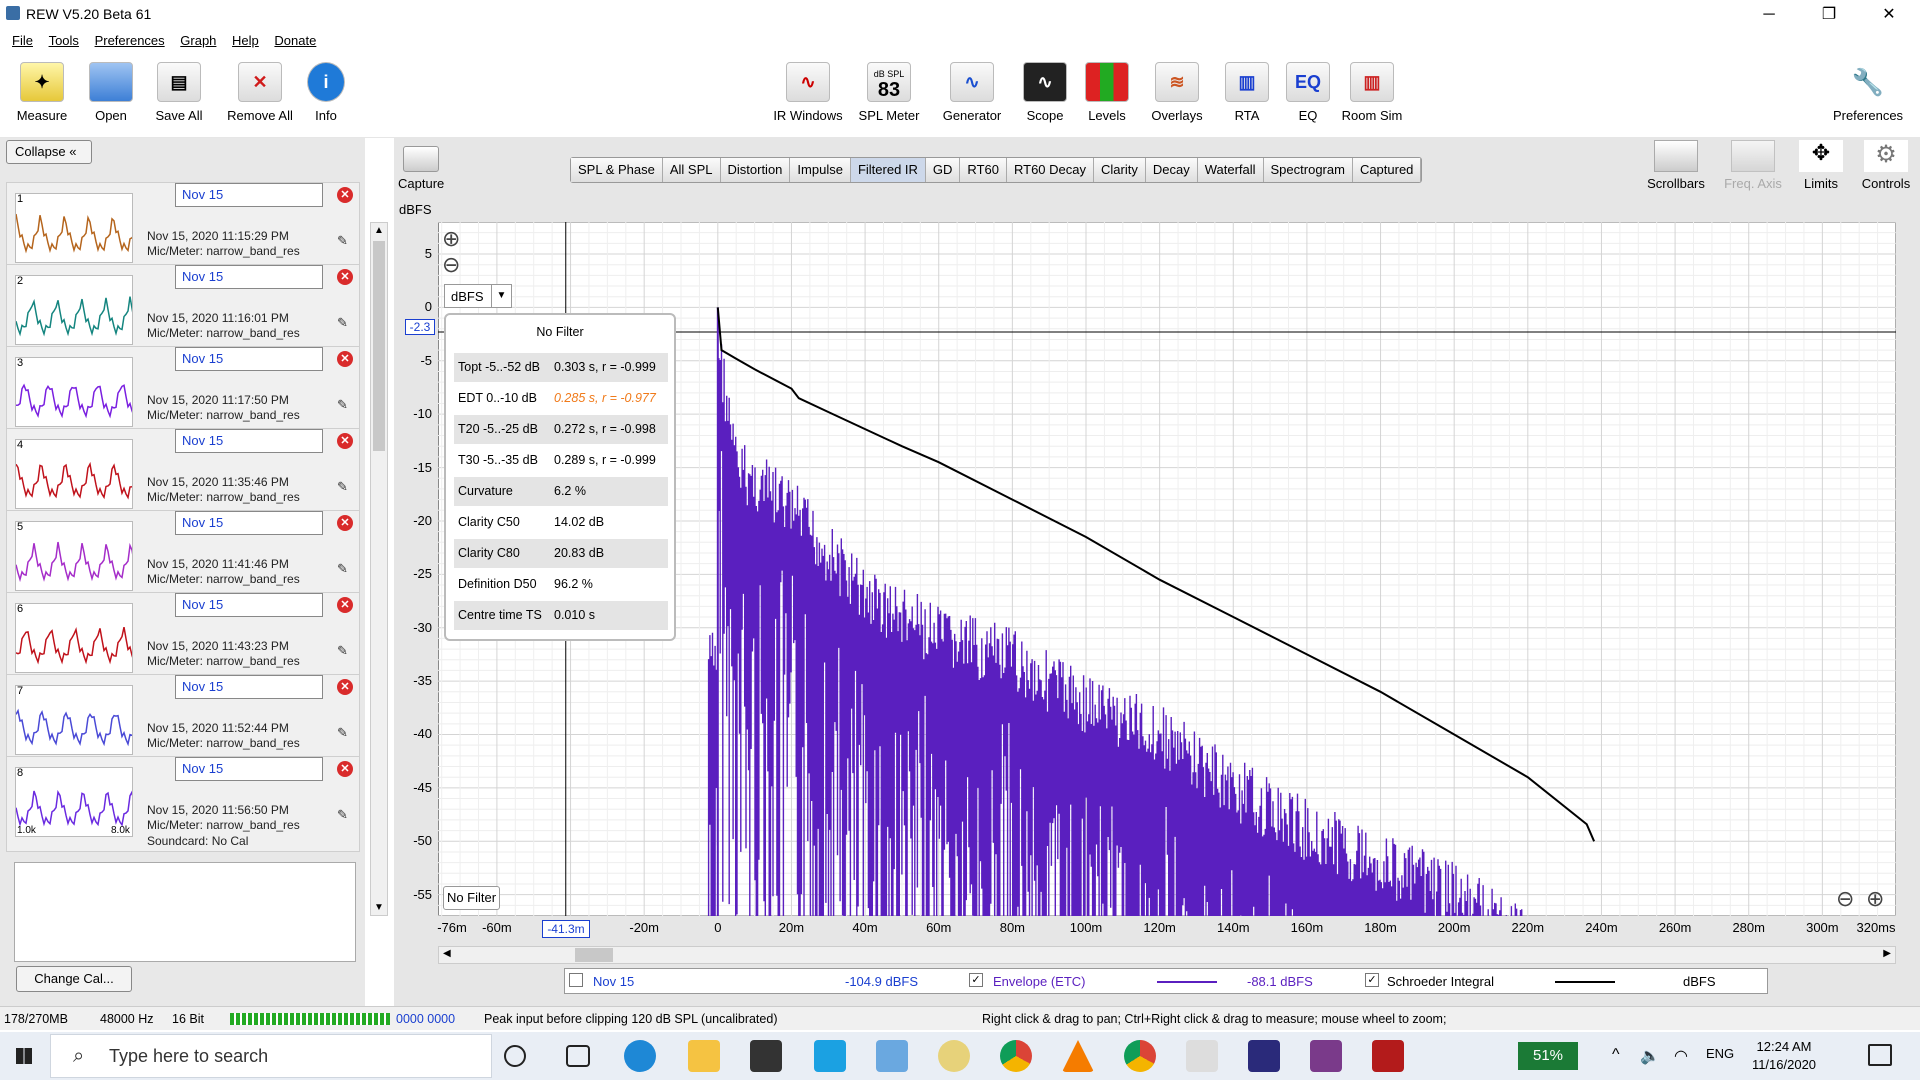 Image resolution: width=1920 pixels, height=1080 pixels. What do you see at coordinates (1616, 1055) in the screenshot?
I see `chevron-up-icon: ^` at bounding box center [1616, 1055].